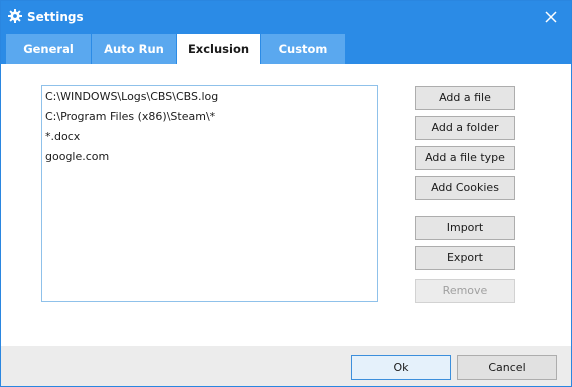  I want to click on list-item: google.com, so click(77, 157).